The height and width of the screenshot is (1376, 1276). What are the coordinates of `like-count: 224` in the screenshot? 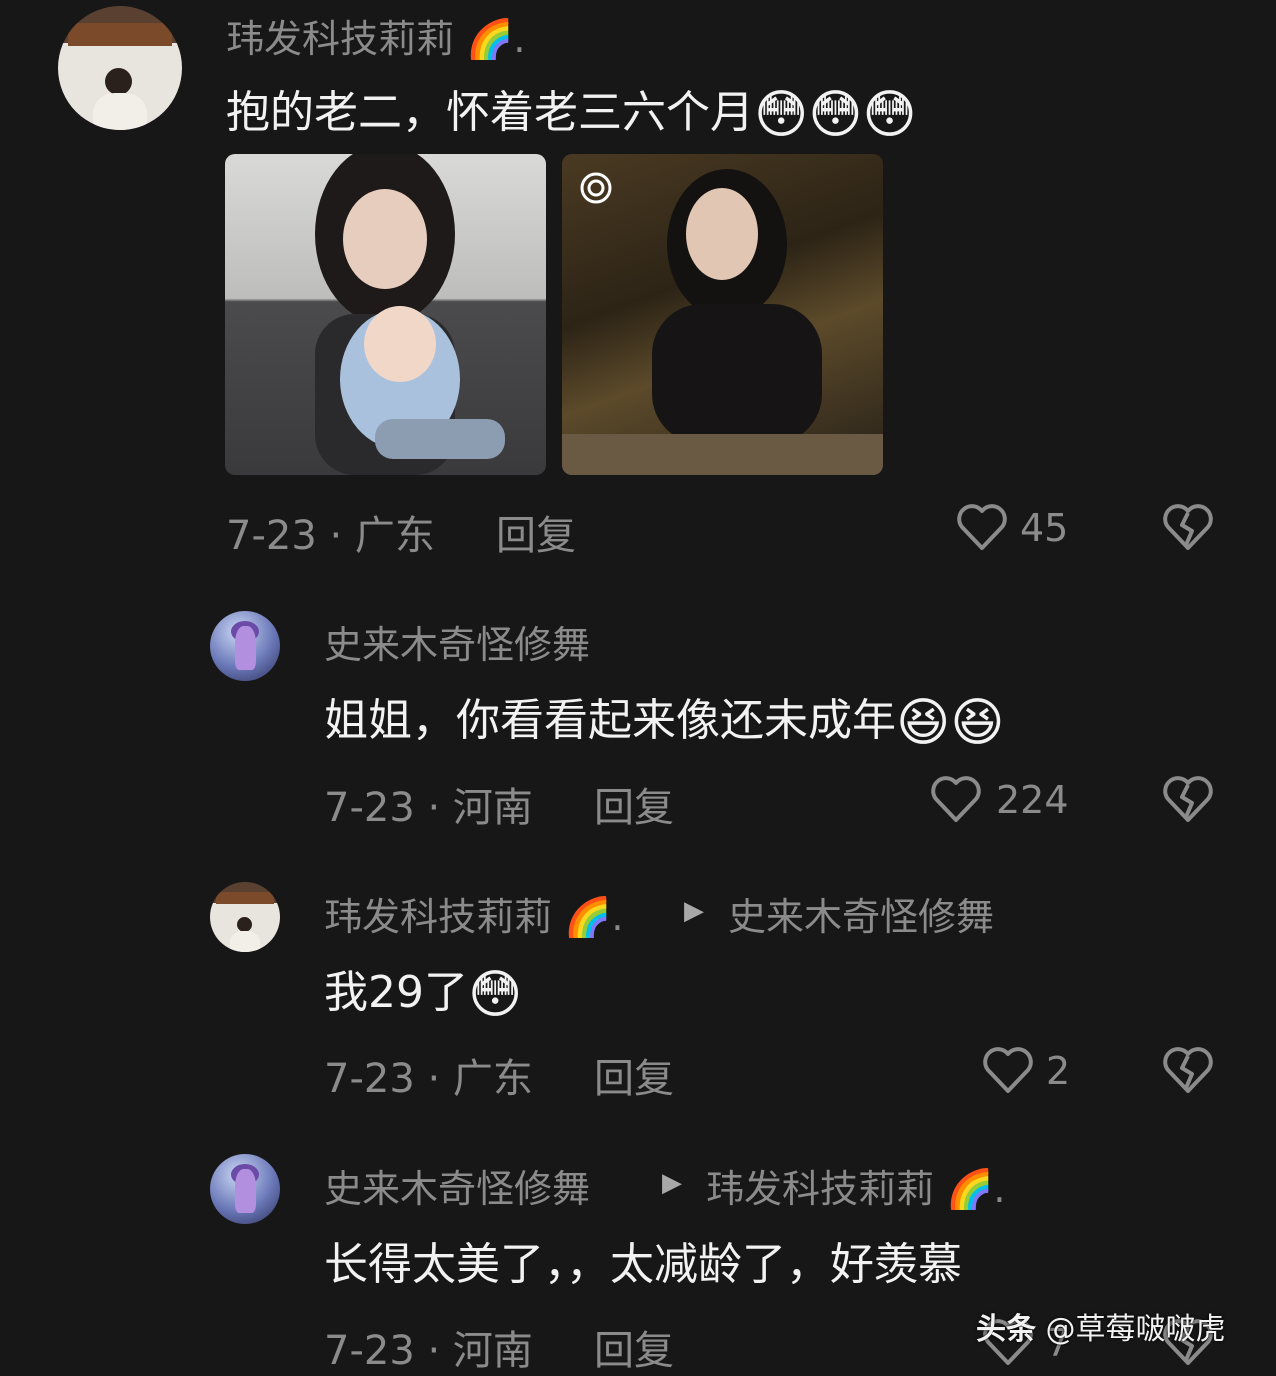 It's located at (1032, 800).